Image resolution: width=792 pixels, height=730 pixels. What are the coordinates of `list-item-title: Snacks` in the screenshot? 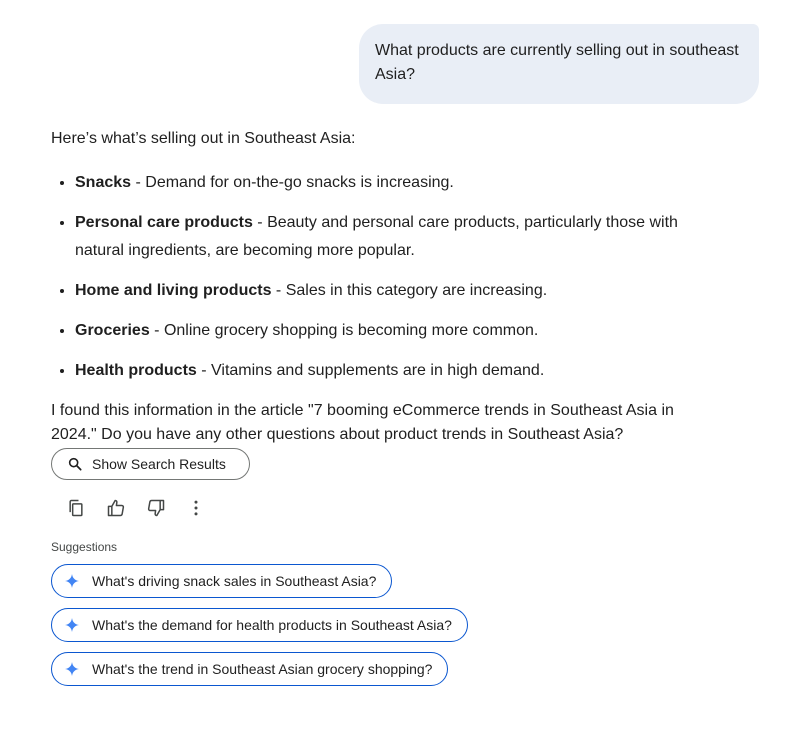 It's located at (103, 182).